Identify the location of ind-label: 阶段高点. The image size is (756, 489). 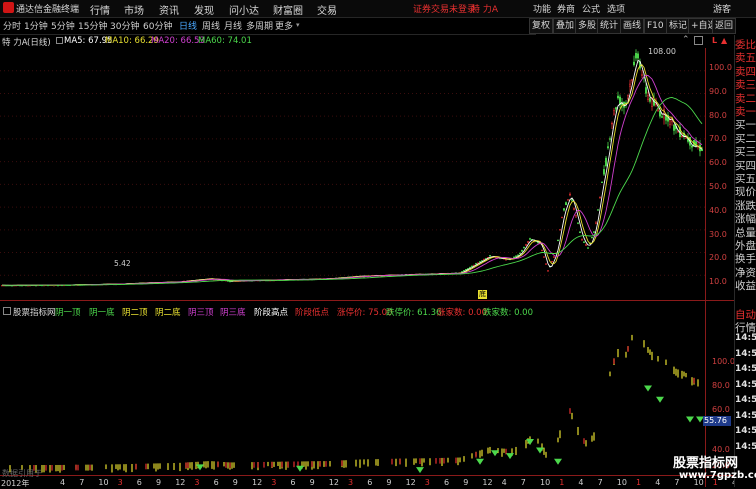
(271, 313).